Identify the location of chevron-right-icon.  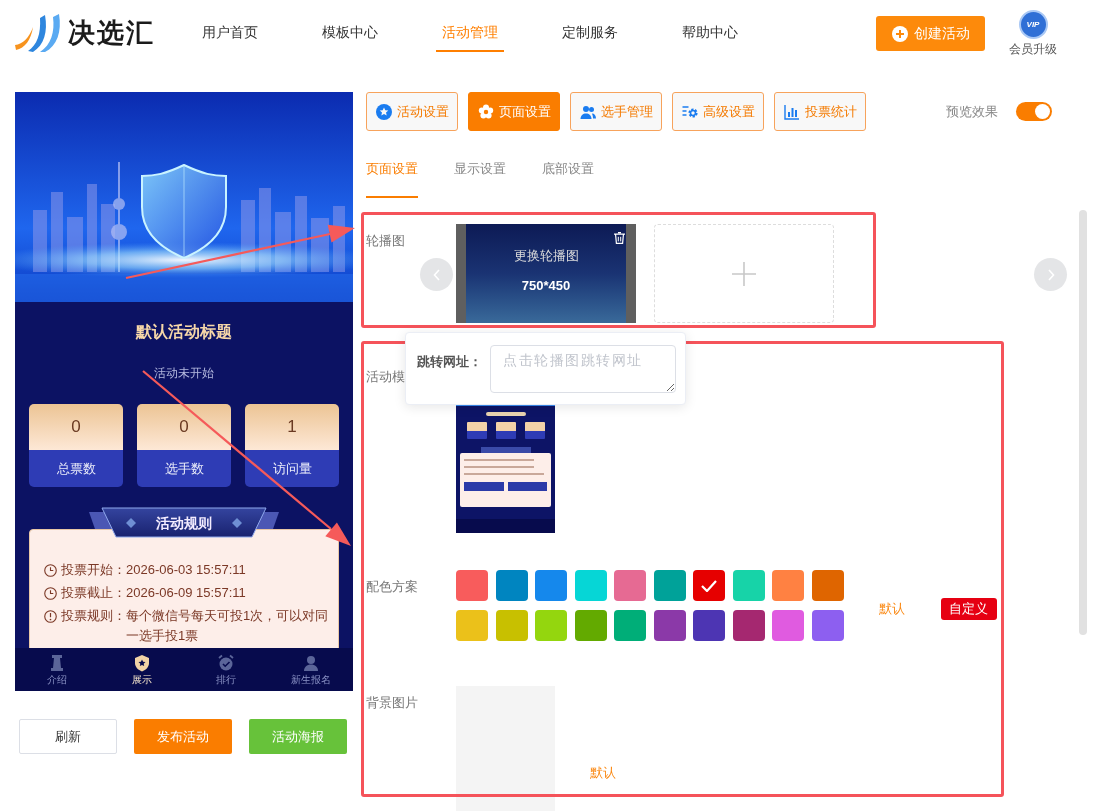
(1050, 274).